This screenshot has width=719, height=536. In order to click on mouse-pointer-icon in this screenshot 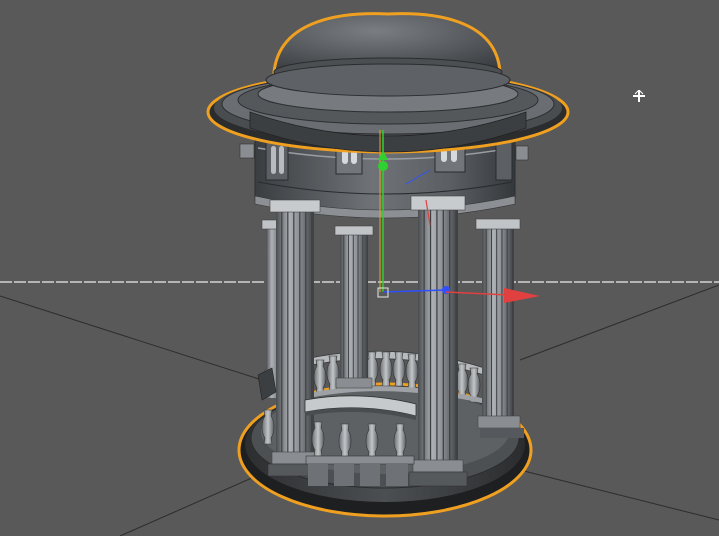, I will do `click(639, 96)`.